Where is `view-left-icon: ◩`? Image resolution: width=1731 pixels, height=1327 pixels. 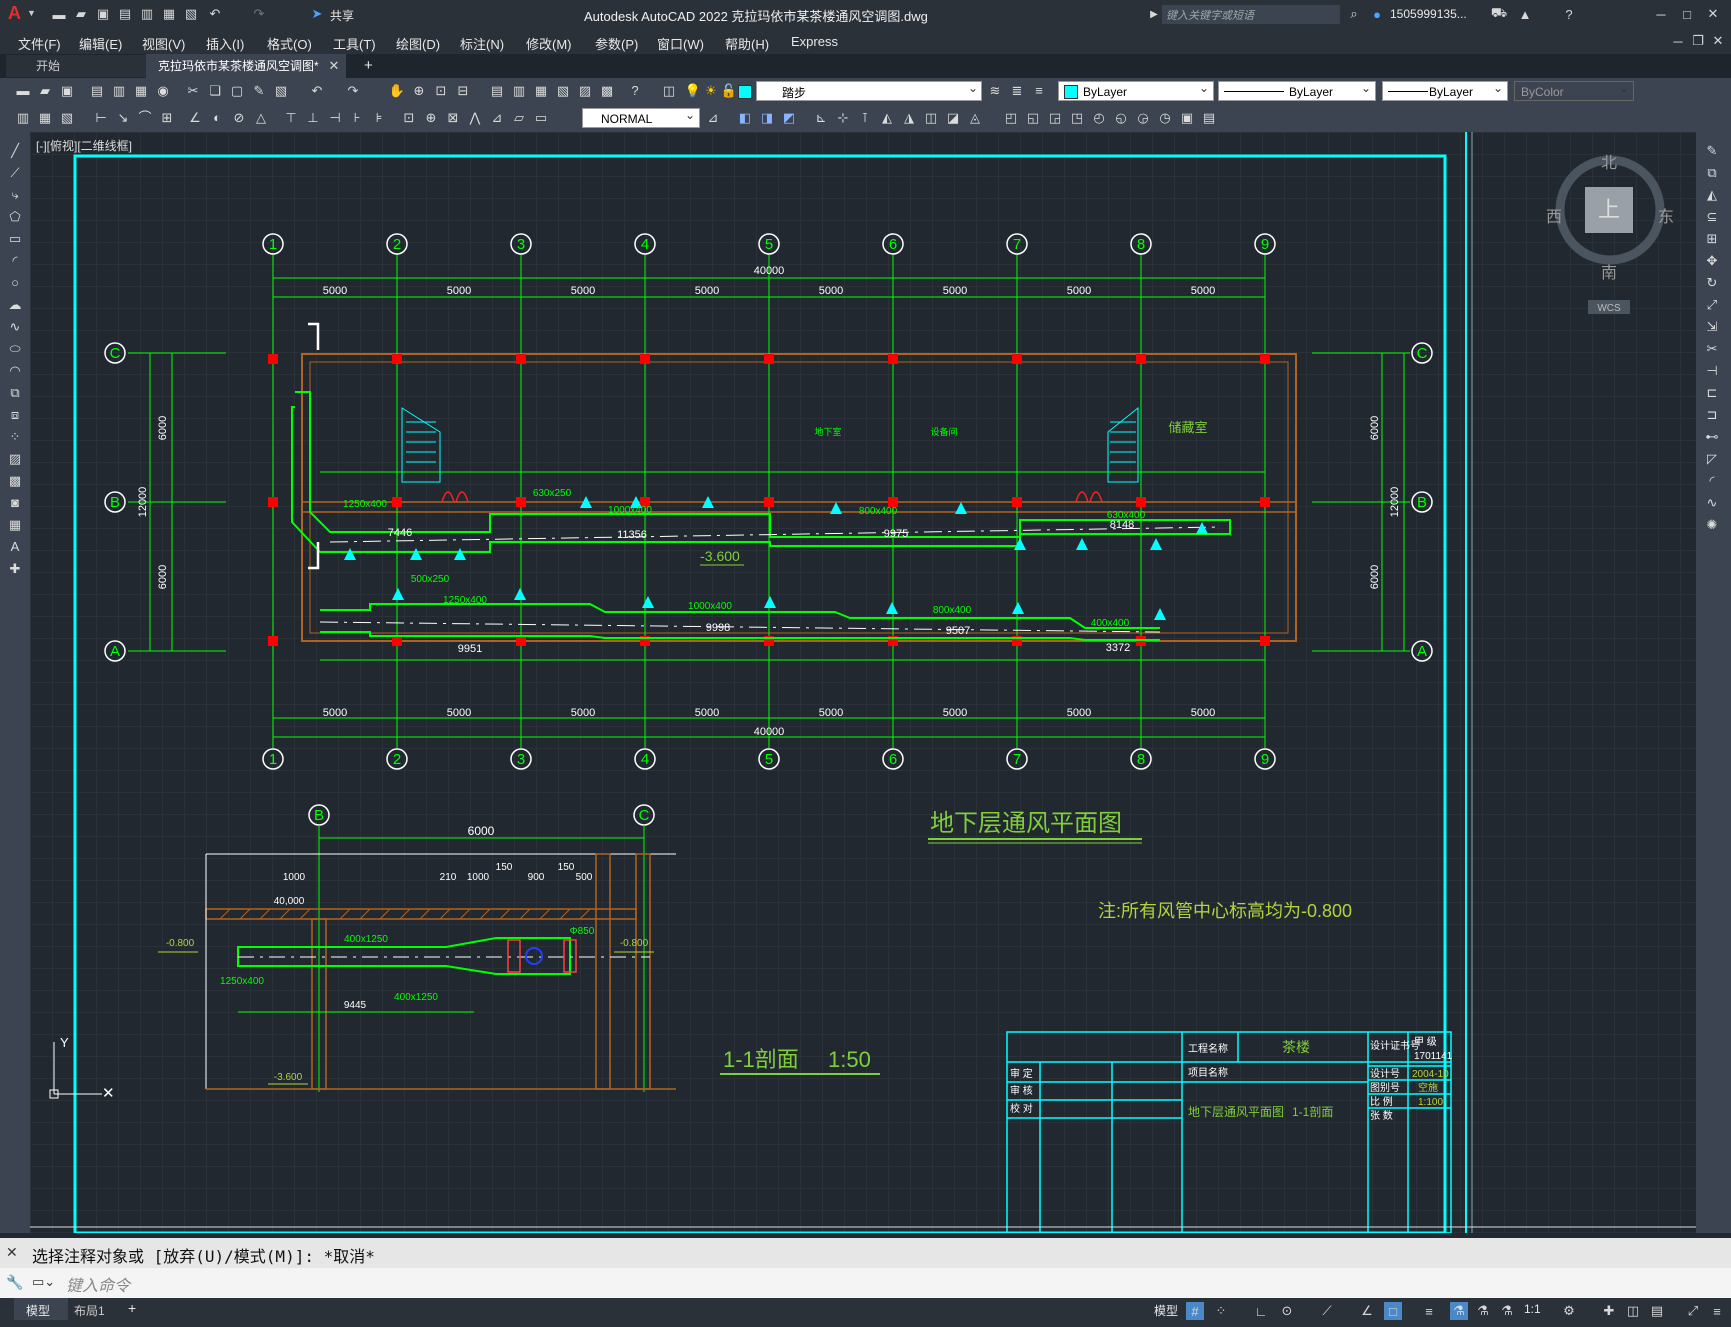 view-left-icon: ◩ is located at coordinates (789, 118).